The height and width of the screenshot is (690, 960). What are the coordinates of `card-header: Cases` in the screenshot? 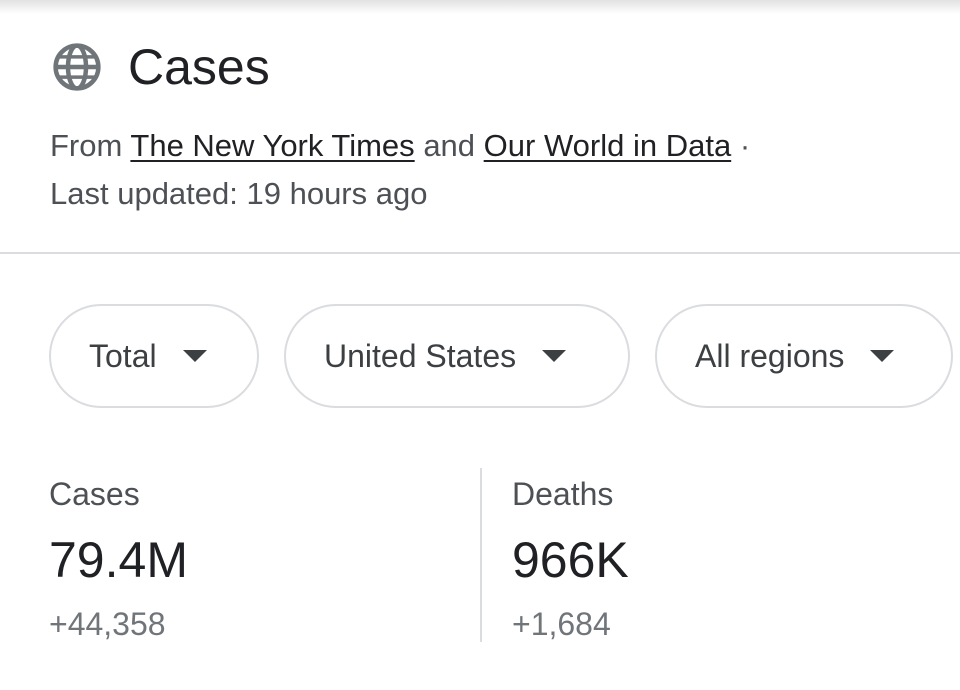 It's located at (160, 67).